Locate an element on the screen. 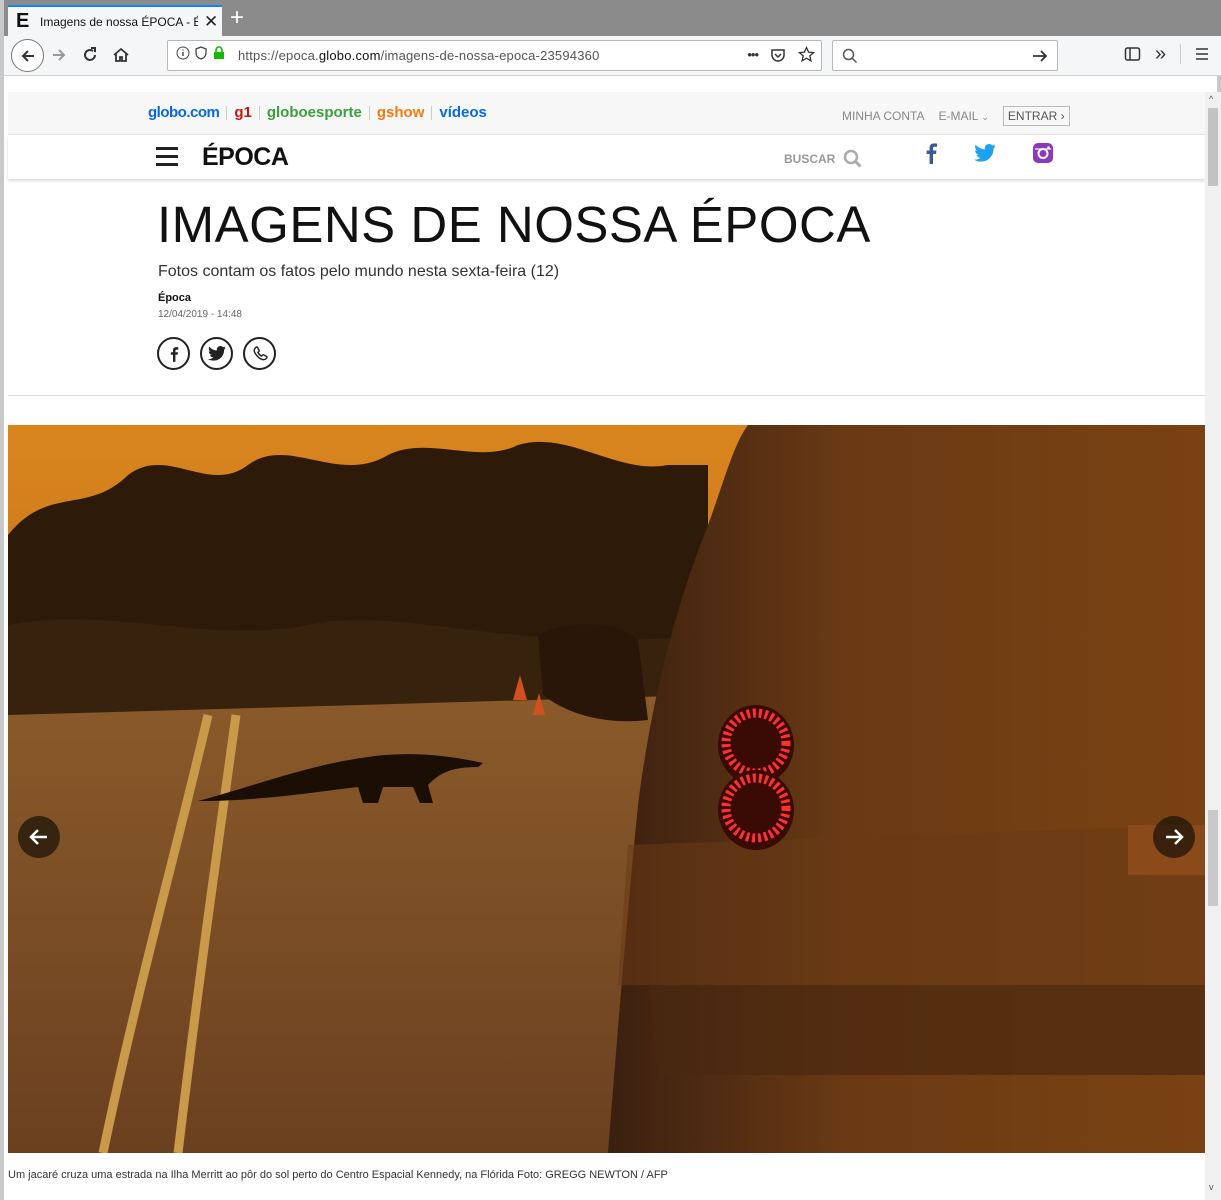 Image resolution: width=1221 pixels, height=1200 pixels. epoca-logo: ÉPOCA is located at coordinates (245, 157).